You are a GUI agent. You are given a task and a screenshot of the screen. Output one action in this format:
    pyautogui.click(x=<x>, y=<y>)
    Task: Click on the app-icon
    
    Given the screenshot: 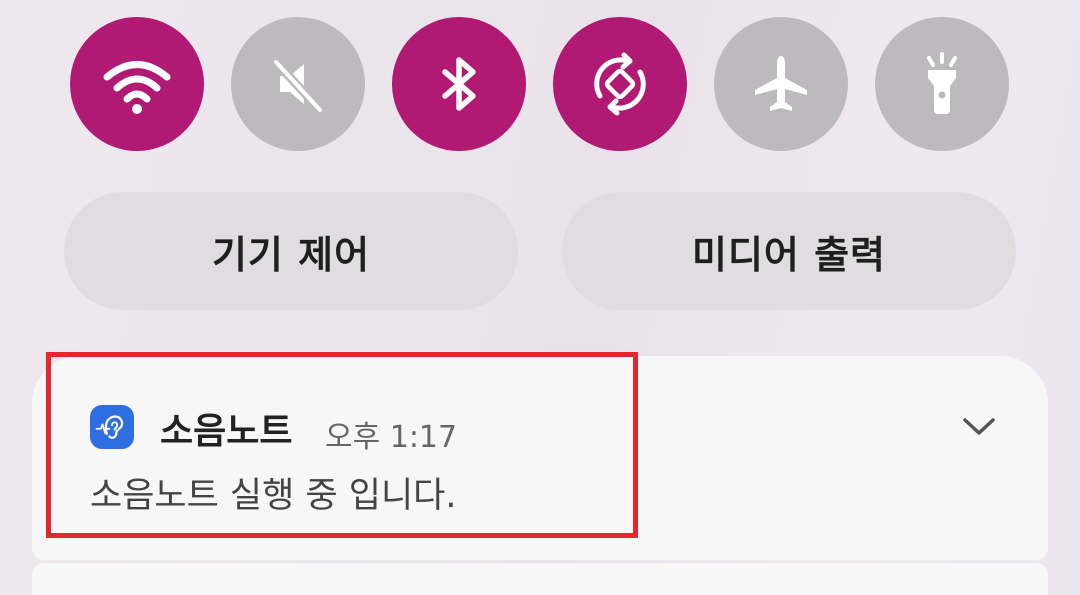 What is the action you would take?
    pyautogui.click(x=112, y=427)
    